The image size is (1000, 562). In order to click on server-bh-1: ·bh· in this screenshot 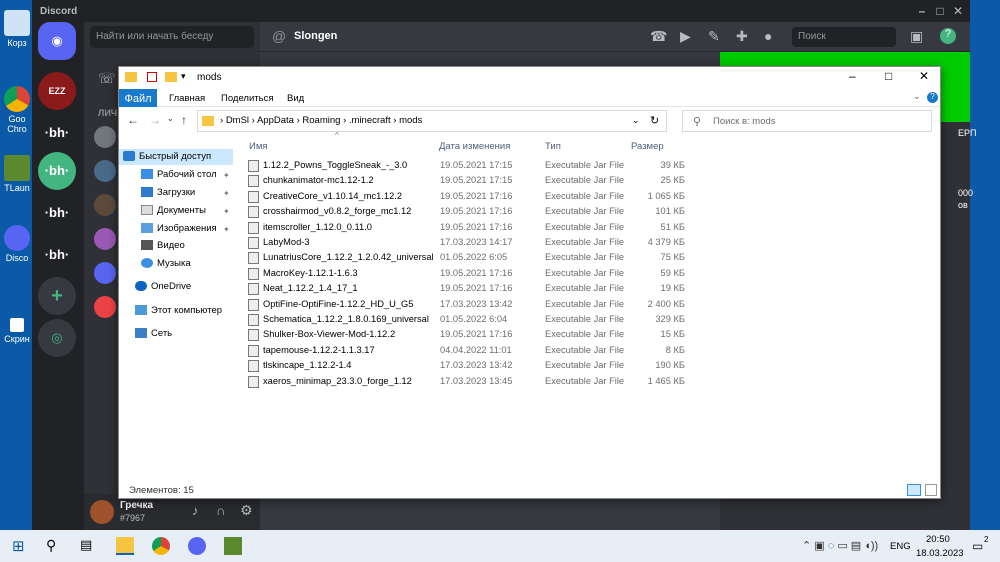, I will do `click(57, 133)`.